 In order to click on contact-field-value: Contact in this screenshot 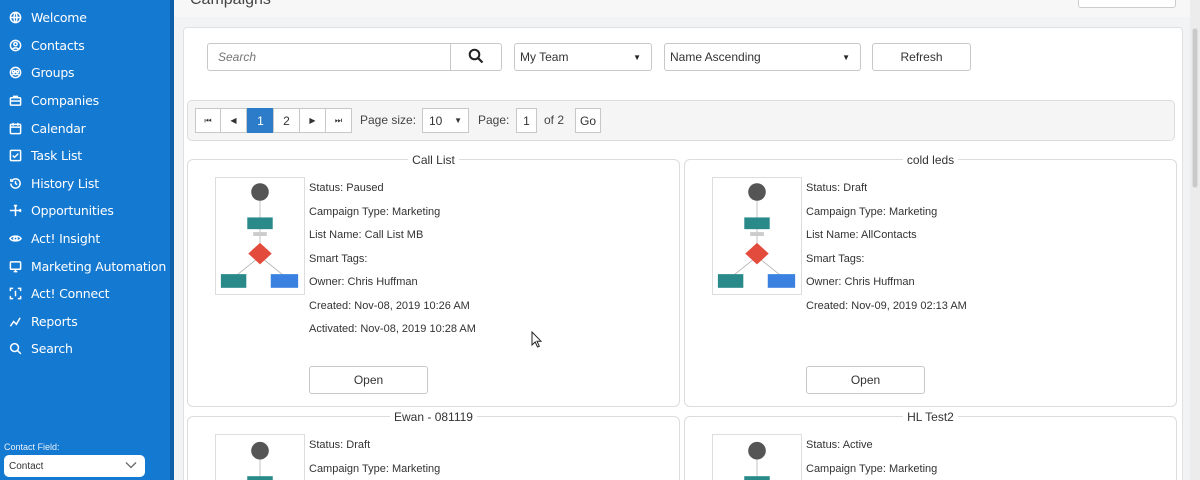, I will do `click(26, 466)`.